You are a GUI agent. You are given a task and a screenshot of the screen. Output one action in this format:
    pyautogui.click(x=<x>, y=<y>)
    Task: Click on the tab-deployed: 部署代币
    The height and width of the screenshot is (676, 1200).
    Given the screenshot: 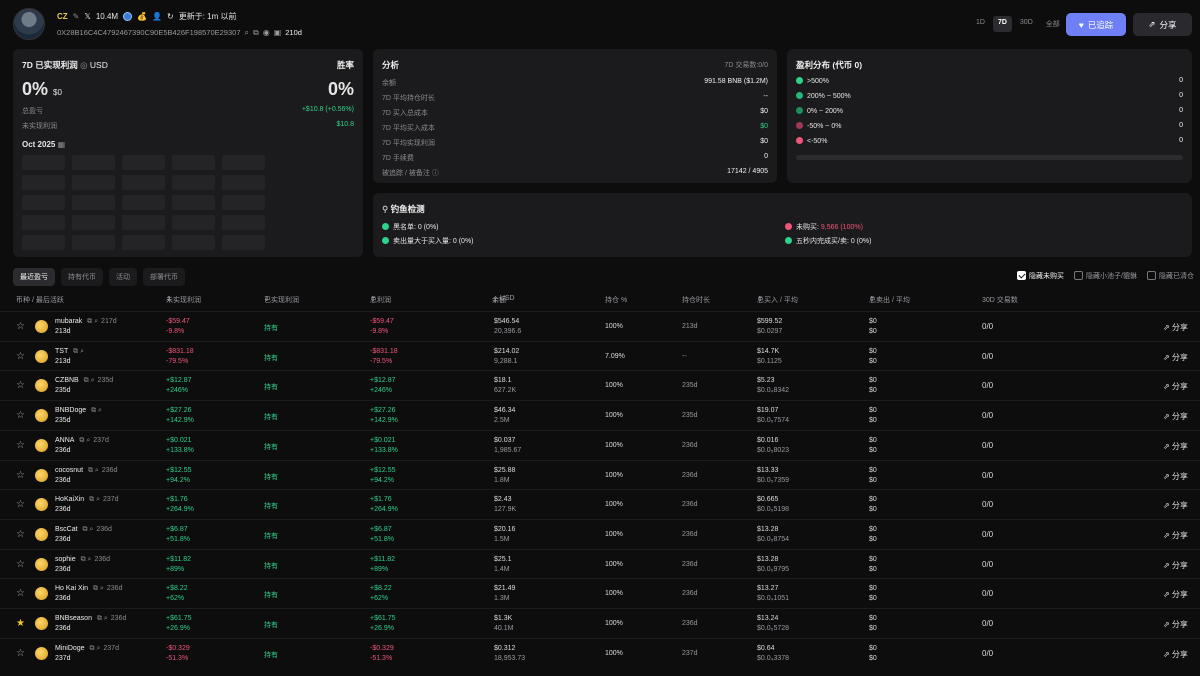 What is the action you would take?
    pyautogui.click(x=164, y=277)
    